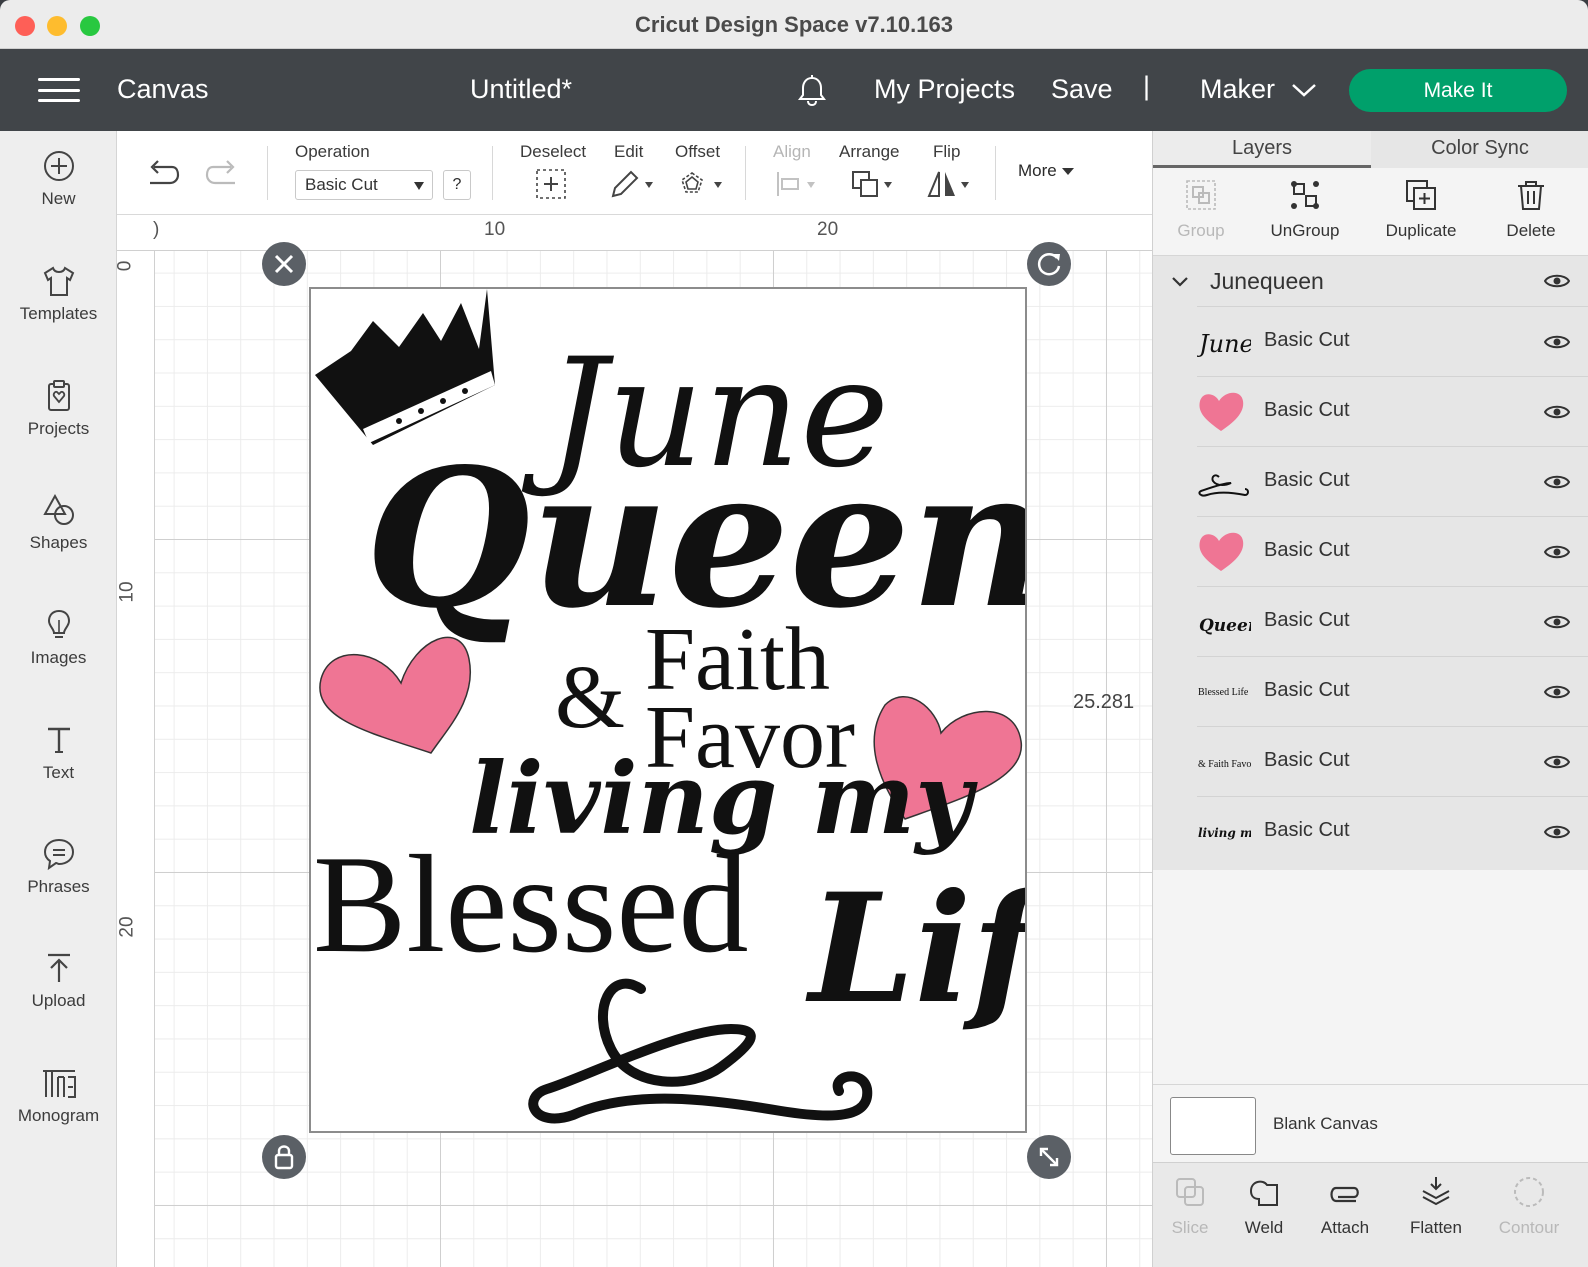  I want to click on attach-button: Attach, so click(1345, 1206).